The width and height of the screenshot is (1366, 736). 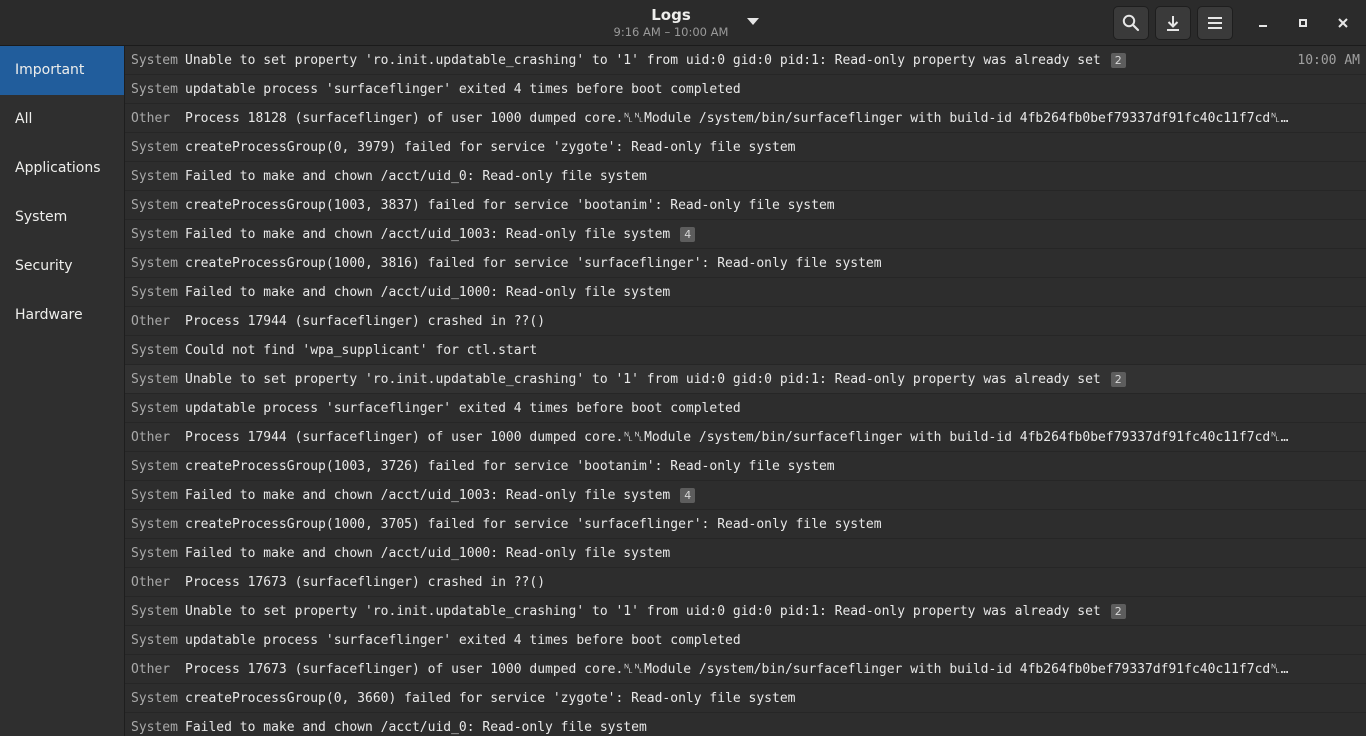 I want to click on close-icon, so click(x=1343, y=23).